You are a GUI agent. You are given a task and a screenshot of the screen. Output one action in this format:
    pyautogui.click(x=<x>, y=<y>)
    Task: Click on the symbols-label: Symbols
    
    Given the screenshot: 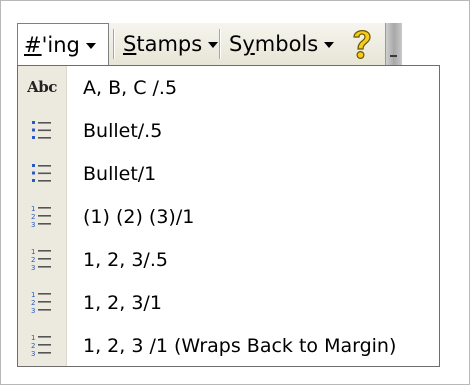 What is the action you would take?
    pyautogui.click(x=274, y=44)
    